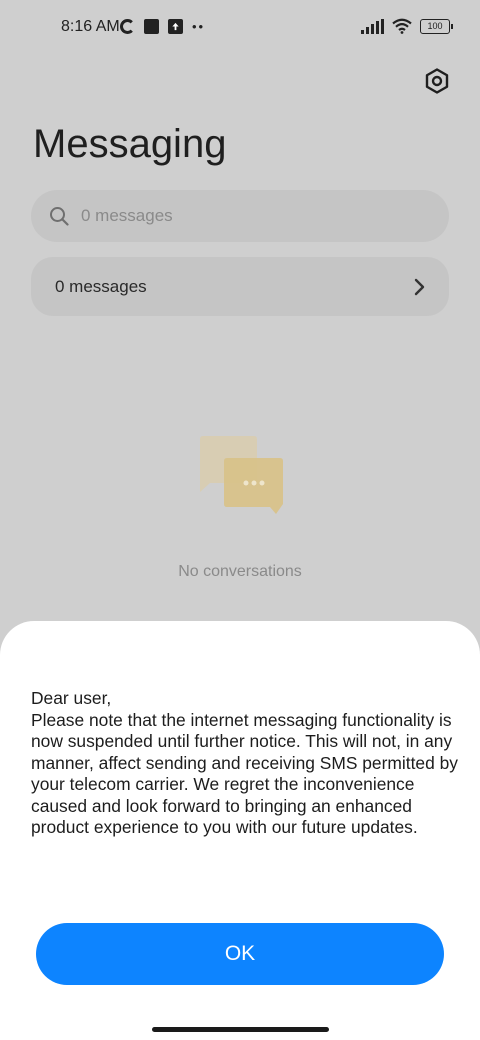 The image size is (480, 1040). Describe the element at coordinates (372, 26) in the screenshot. I see `signal-icon` at that location.